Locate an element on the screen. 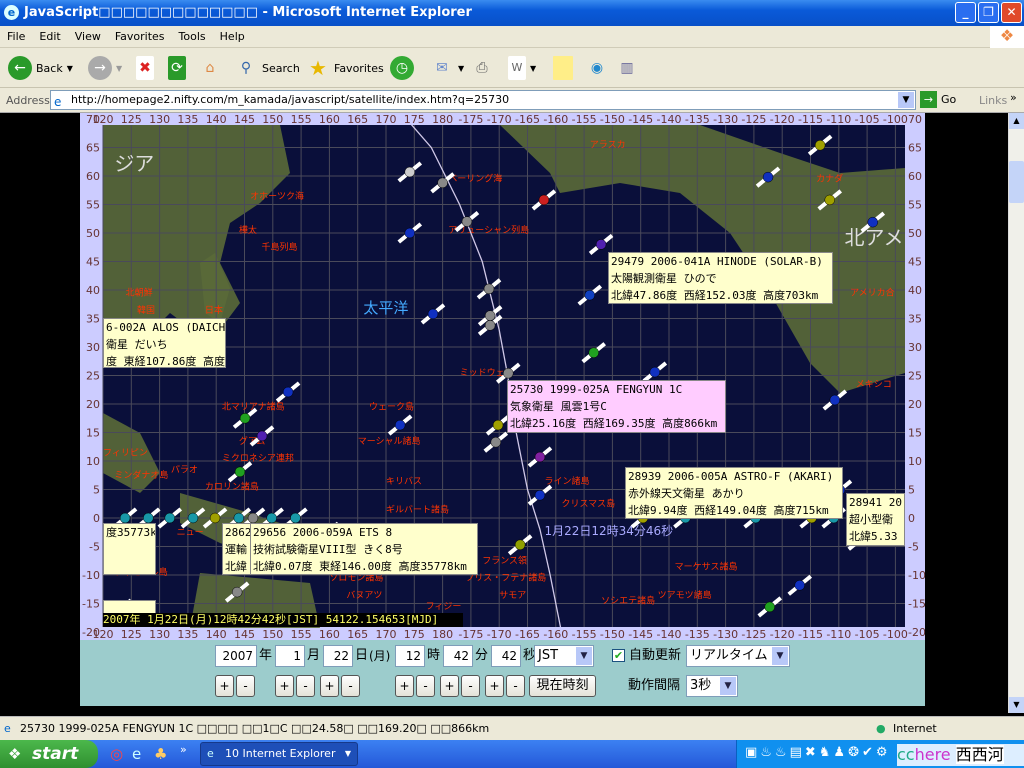 This screenshot has width=1024, height=768. menu-file: File is located at coordinates (16, 34).